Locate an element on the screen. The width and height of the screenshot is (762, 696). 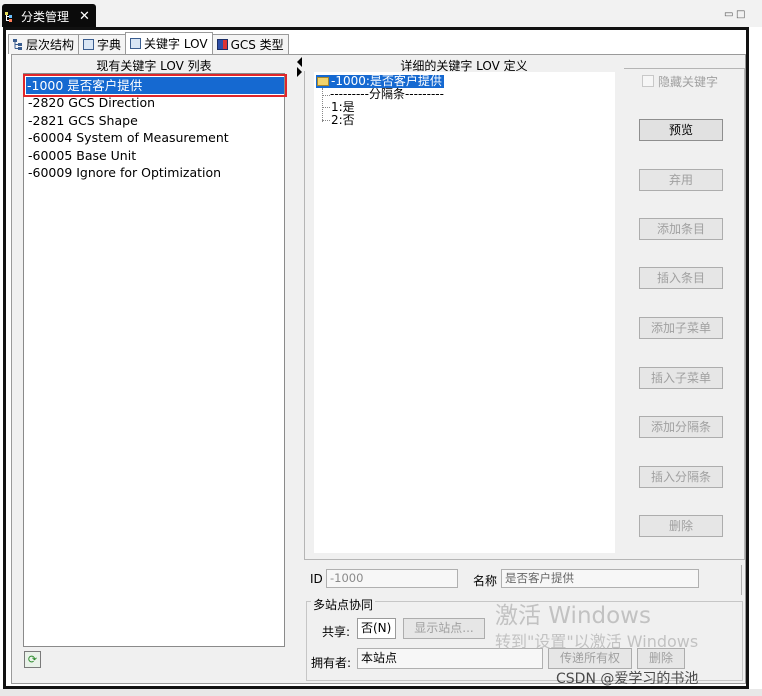
divider is located at coordinates (742, 580).